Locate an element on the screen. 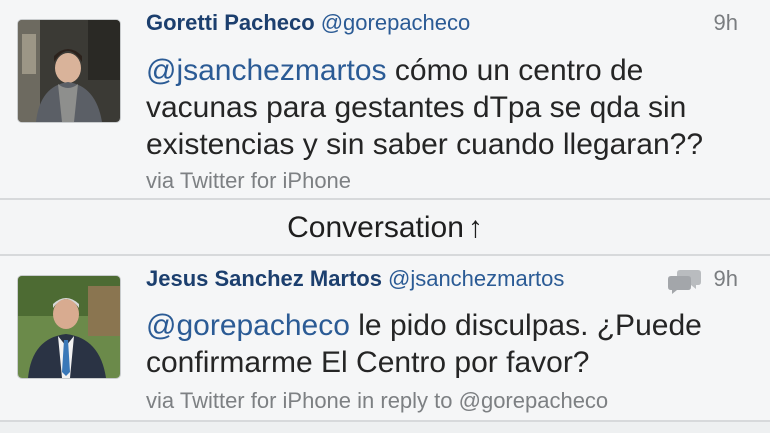  conversation-label: Conversation is located at coordinates (375, 227).